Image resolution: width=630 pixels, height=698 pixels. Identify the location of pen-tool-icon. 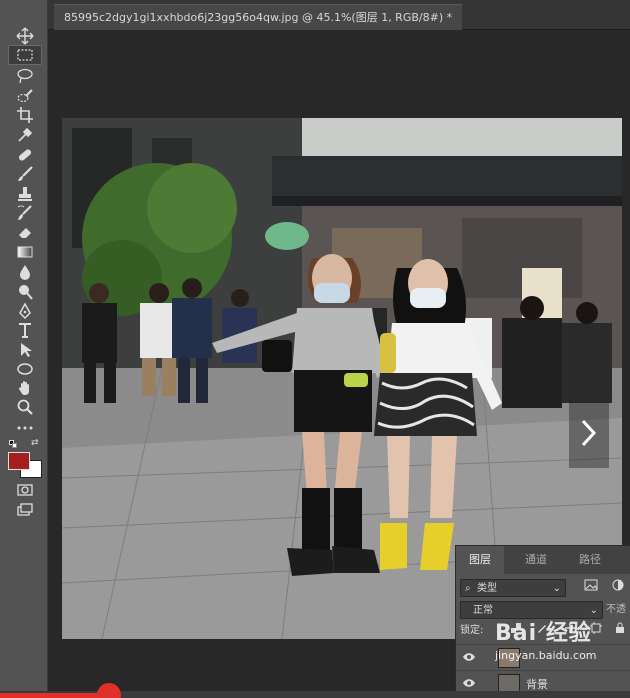
(25, 311).